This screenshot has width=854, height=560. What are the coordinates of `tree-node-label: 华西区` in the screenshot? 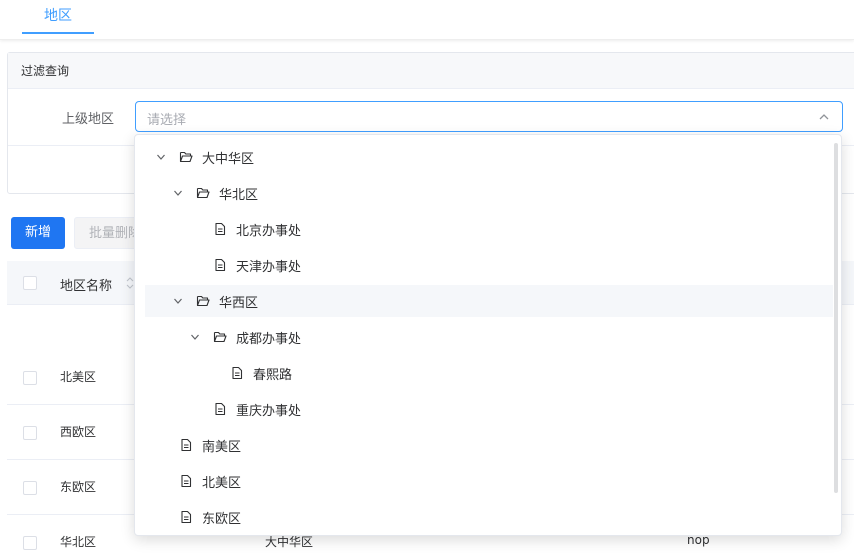 It's located at (239, 303).